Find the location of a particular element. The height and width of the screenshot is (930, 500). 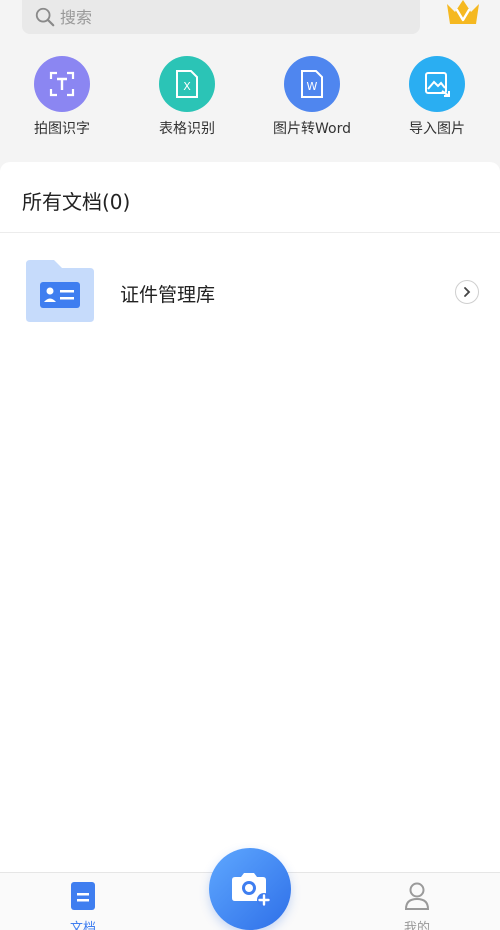

search-bar is located at coordinates (221, 17).